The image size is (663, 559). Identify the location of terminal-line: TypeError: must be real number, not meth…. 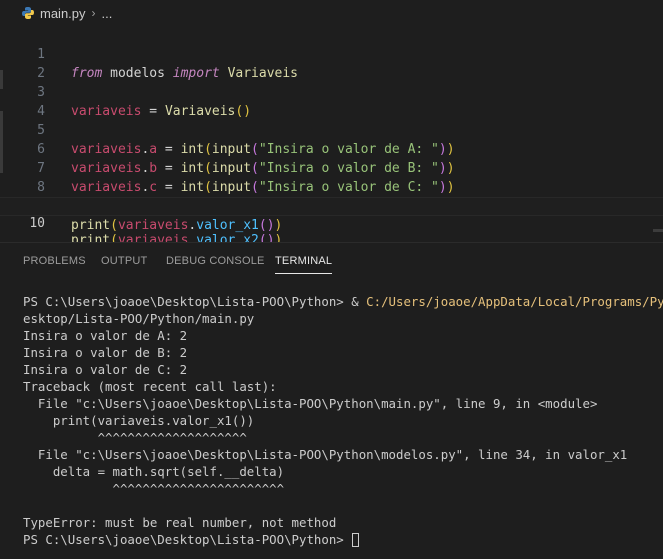
(180, 522).